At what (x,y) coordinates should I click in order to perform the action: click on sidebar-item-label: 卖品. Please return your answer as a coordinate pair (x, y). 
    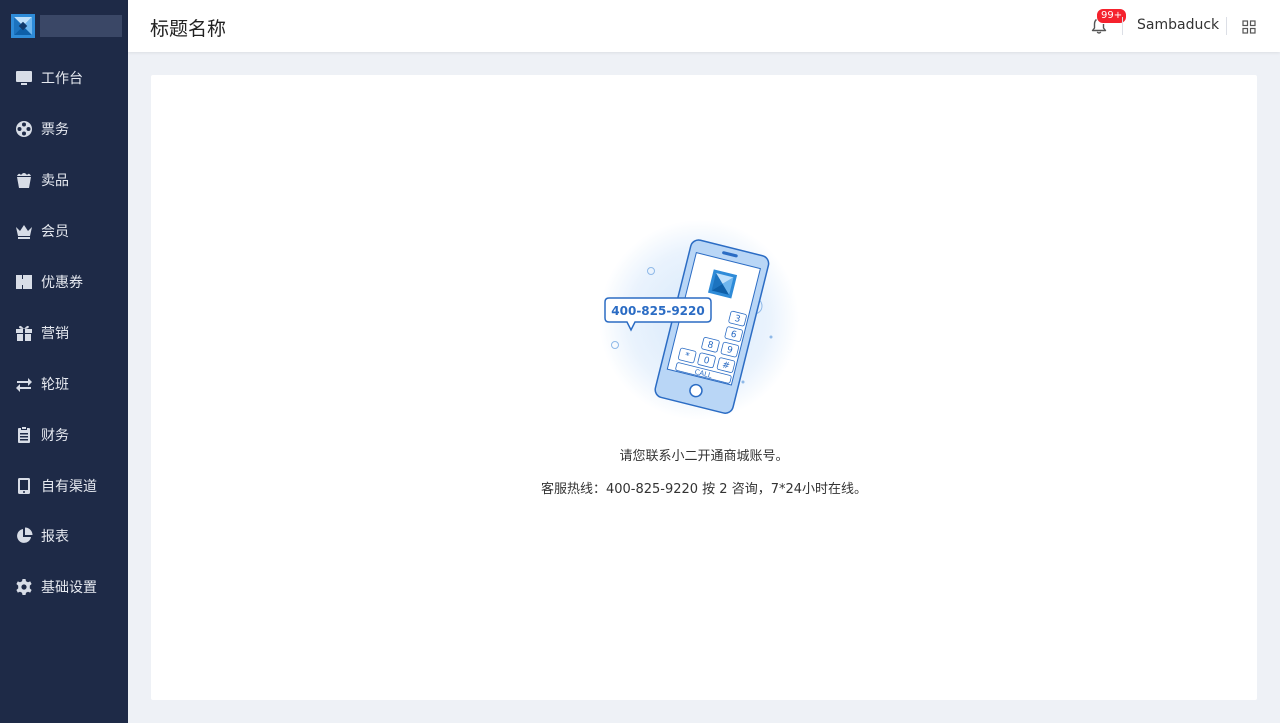
    Looking at the image, I should click on (55, 181).